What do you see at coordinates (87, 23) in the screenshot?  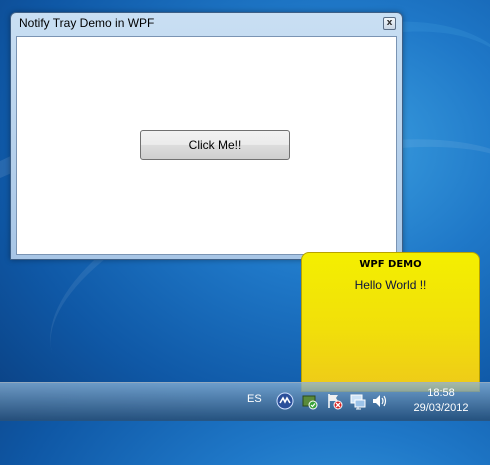 I see `window-title: Notify Tray Demo in WPF` at bounding box center [87, 23].